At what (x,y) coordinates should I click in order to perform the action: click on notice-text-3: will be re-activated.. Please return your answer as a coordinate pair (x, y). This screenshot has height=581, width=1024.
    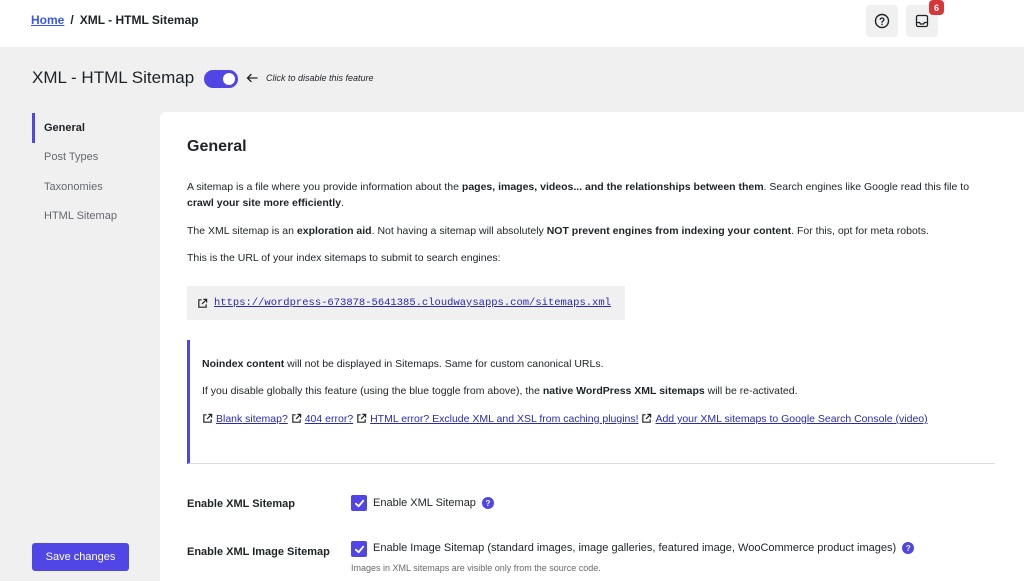
    Looking at the image, I should click on (751, 391).